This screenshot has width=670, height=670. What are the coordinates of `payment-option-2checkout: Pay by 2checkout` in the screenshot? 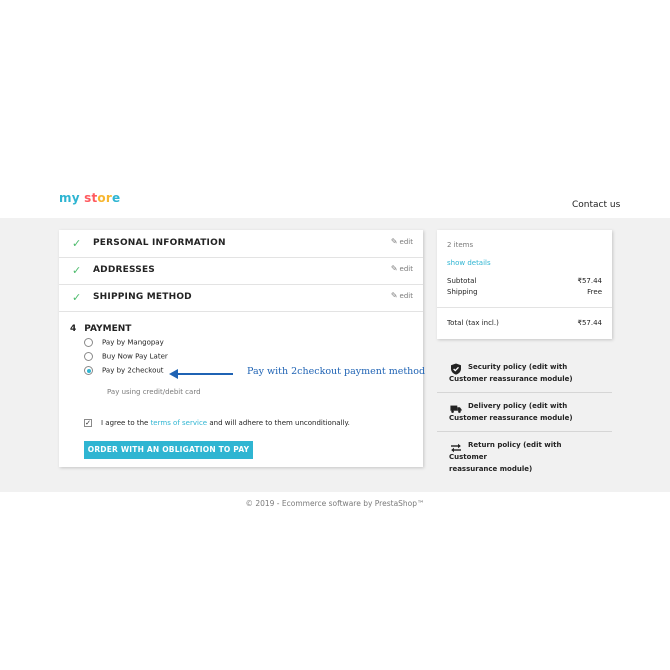 It's located at (124, 370).